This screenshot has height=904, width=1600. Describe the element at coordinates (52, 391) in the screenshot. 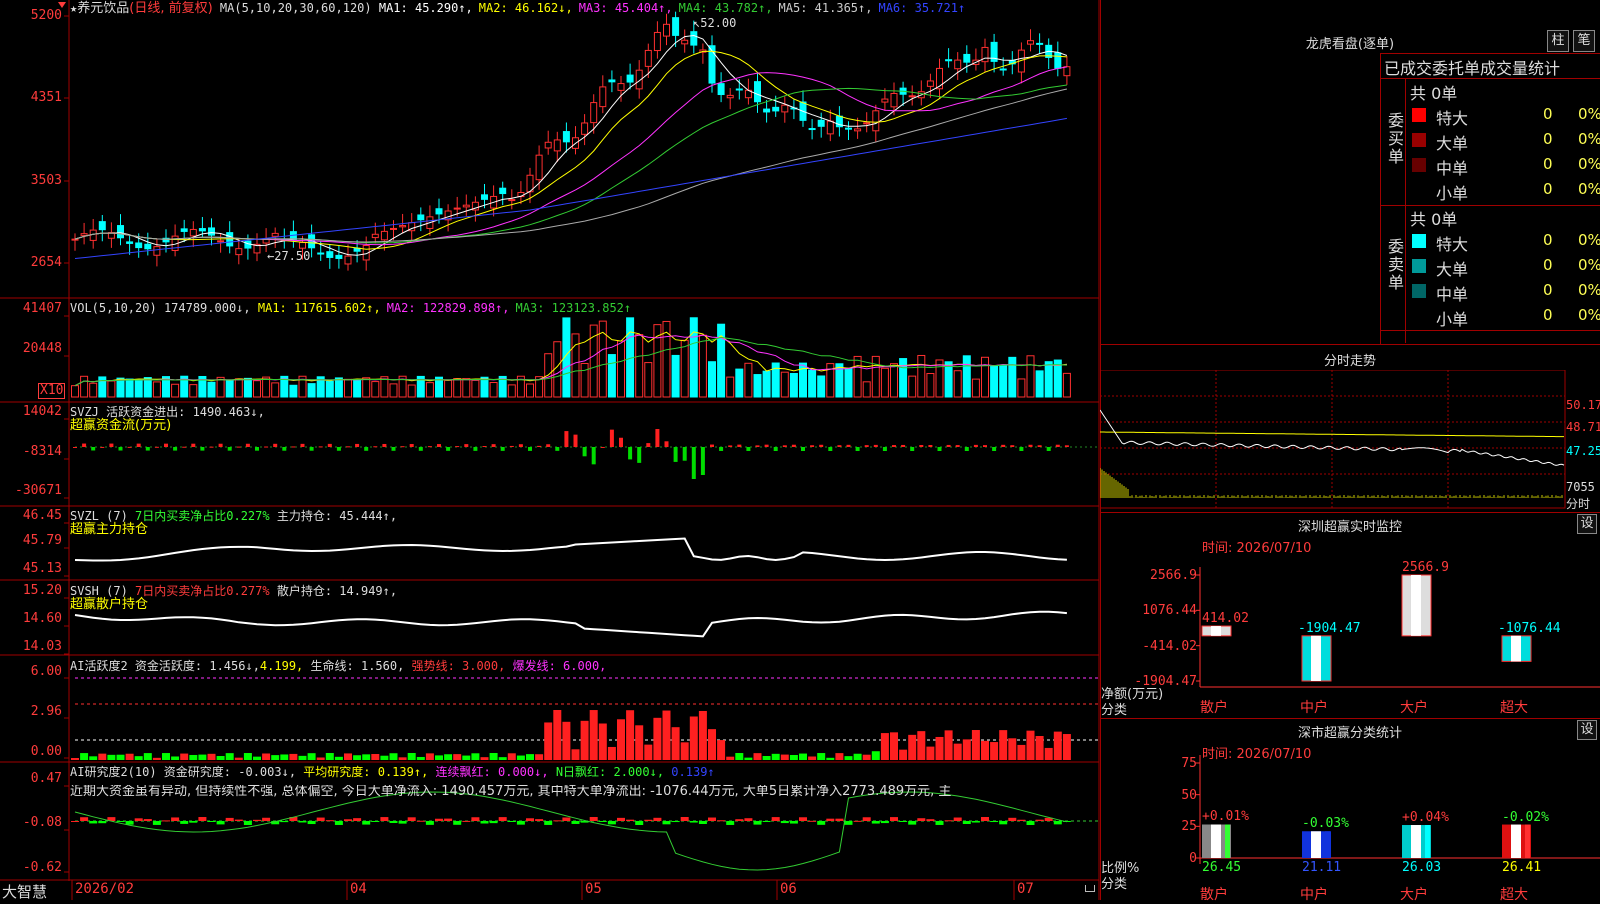

I see `volume-unit: X10` at that location.